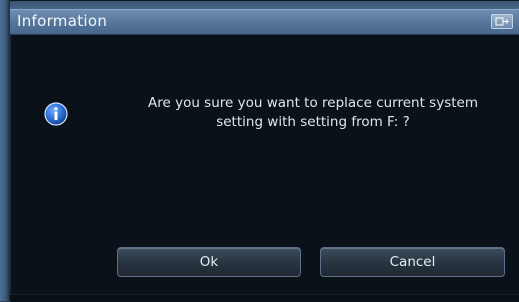  Describe the element at coordinates (264, 22) in the screenshot. I see `dialog-titlebar: Information` at that location.